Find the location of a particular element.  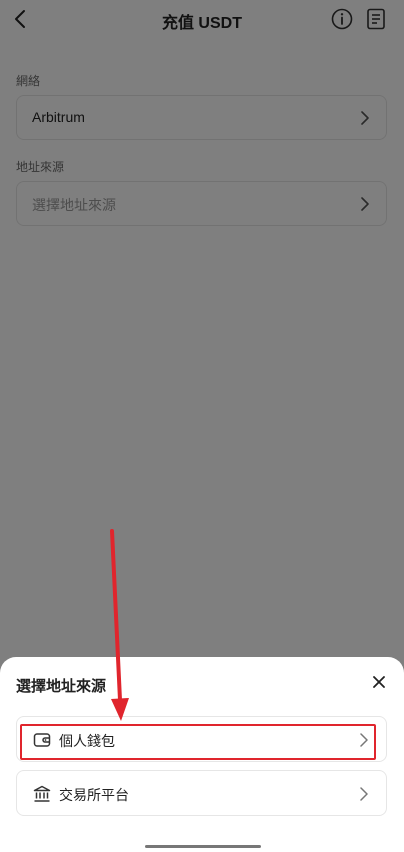

option-personal-wallet: 個人錢包 is located at coordinates (201, 739).